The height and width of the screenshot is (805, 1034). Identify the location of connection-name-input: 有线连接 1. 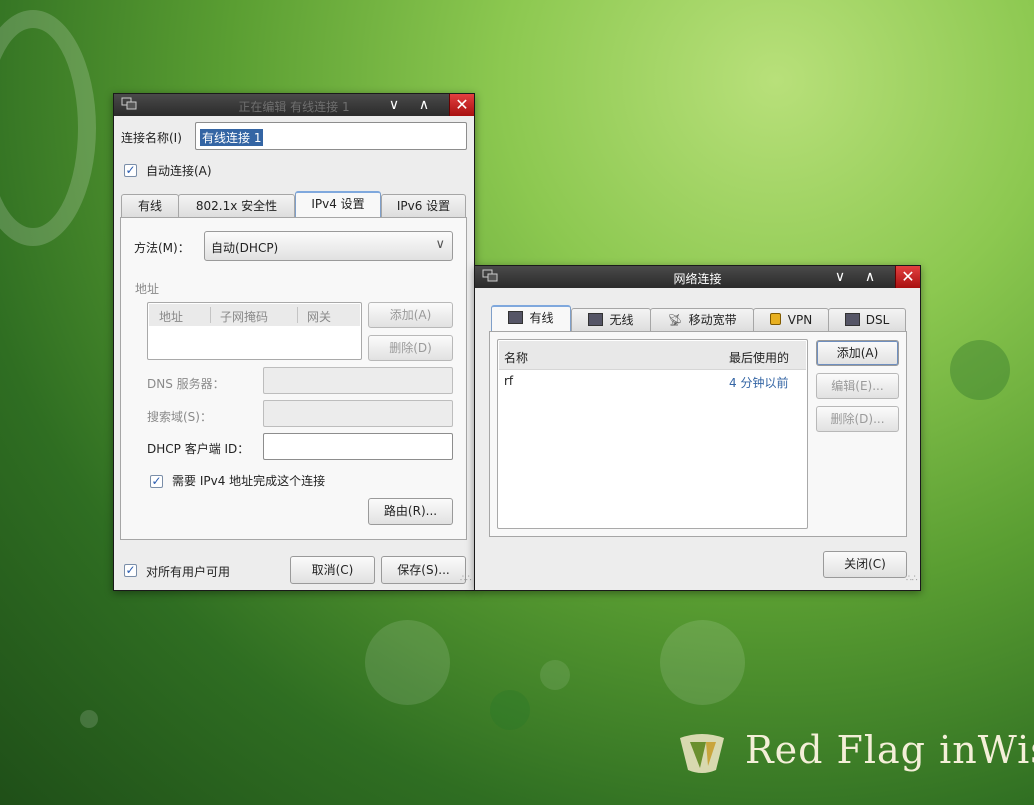
(331, 136).